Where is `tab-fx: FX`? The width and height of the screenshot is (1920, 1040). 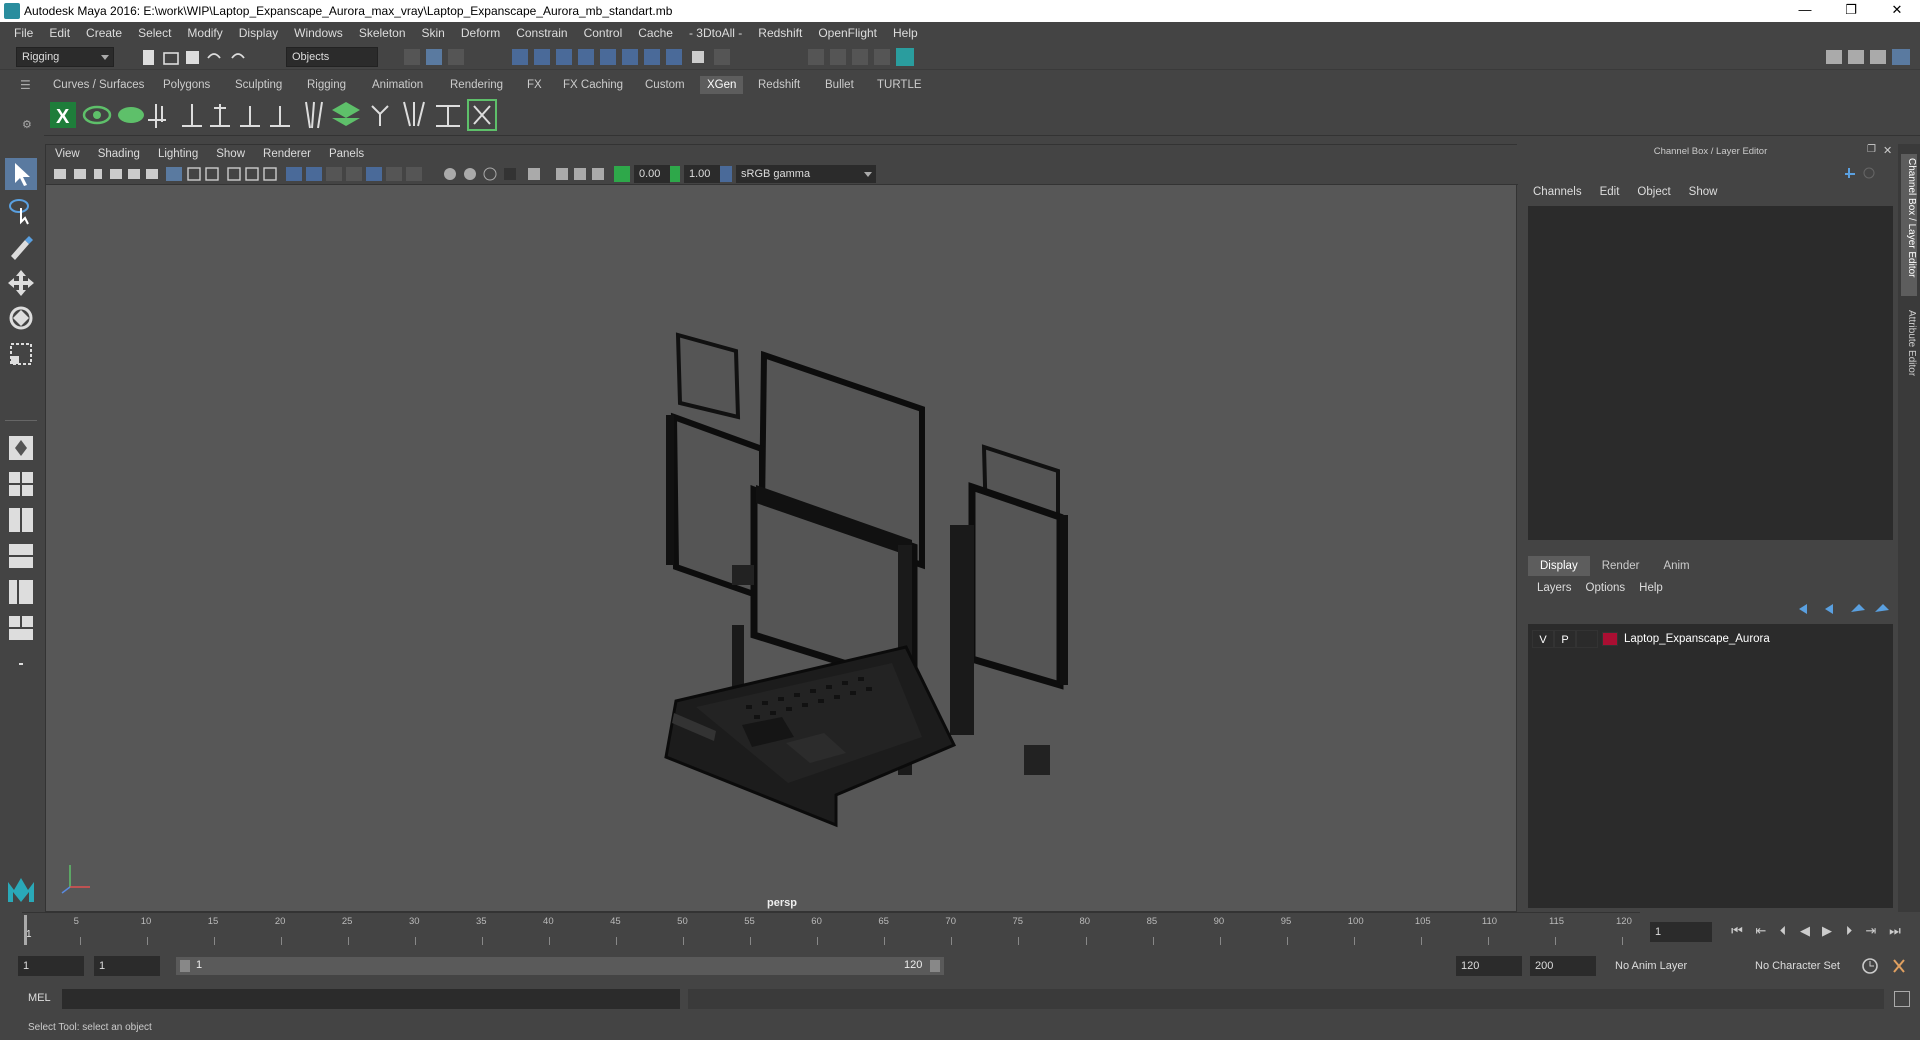
tab-fx: FX is located at coordinates (534, 85).